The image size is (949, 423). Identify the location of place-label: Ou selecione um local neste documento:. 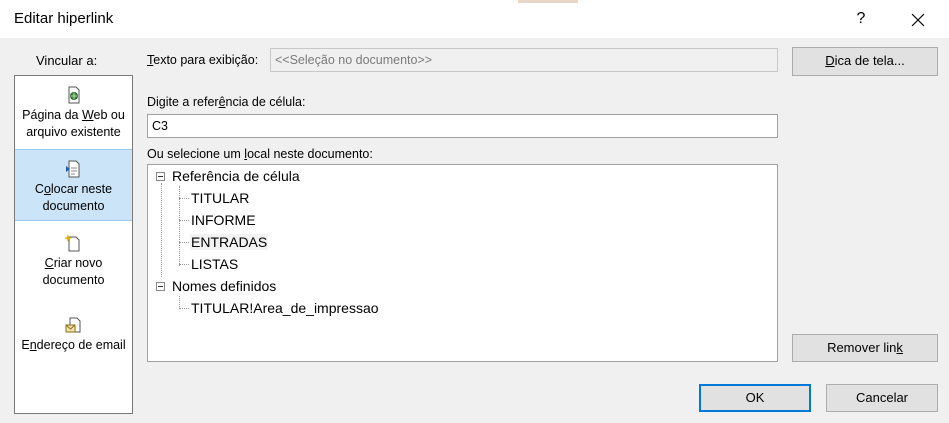
(260, 154).